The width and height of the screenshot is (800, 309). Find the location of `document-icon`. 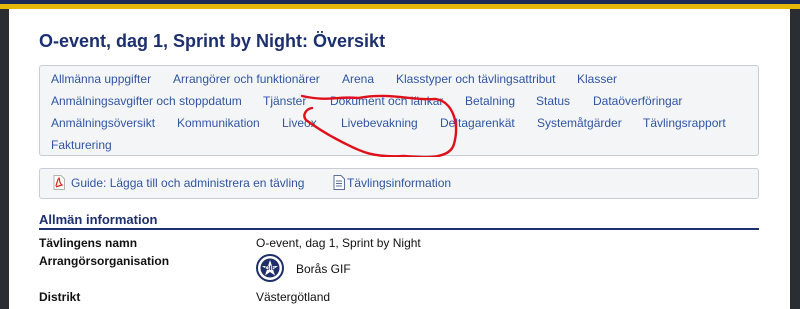

document-icon is located at coordinates (339, 182).